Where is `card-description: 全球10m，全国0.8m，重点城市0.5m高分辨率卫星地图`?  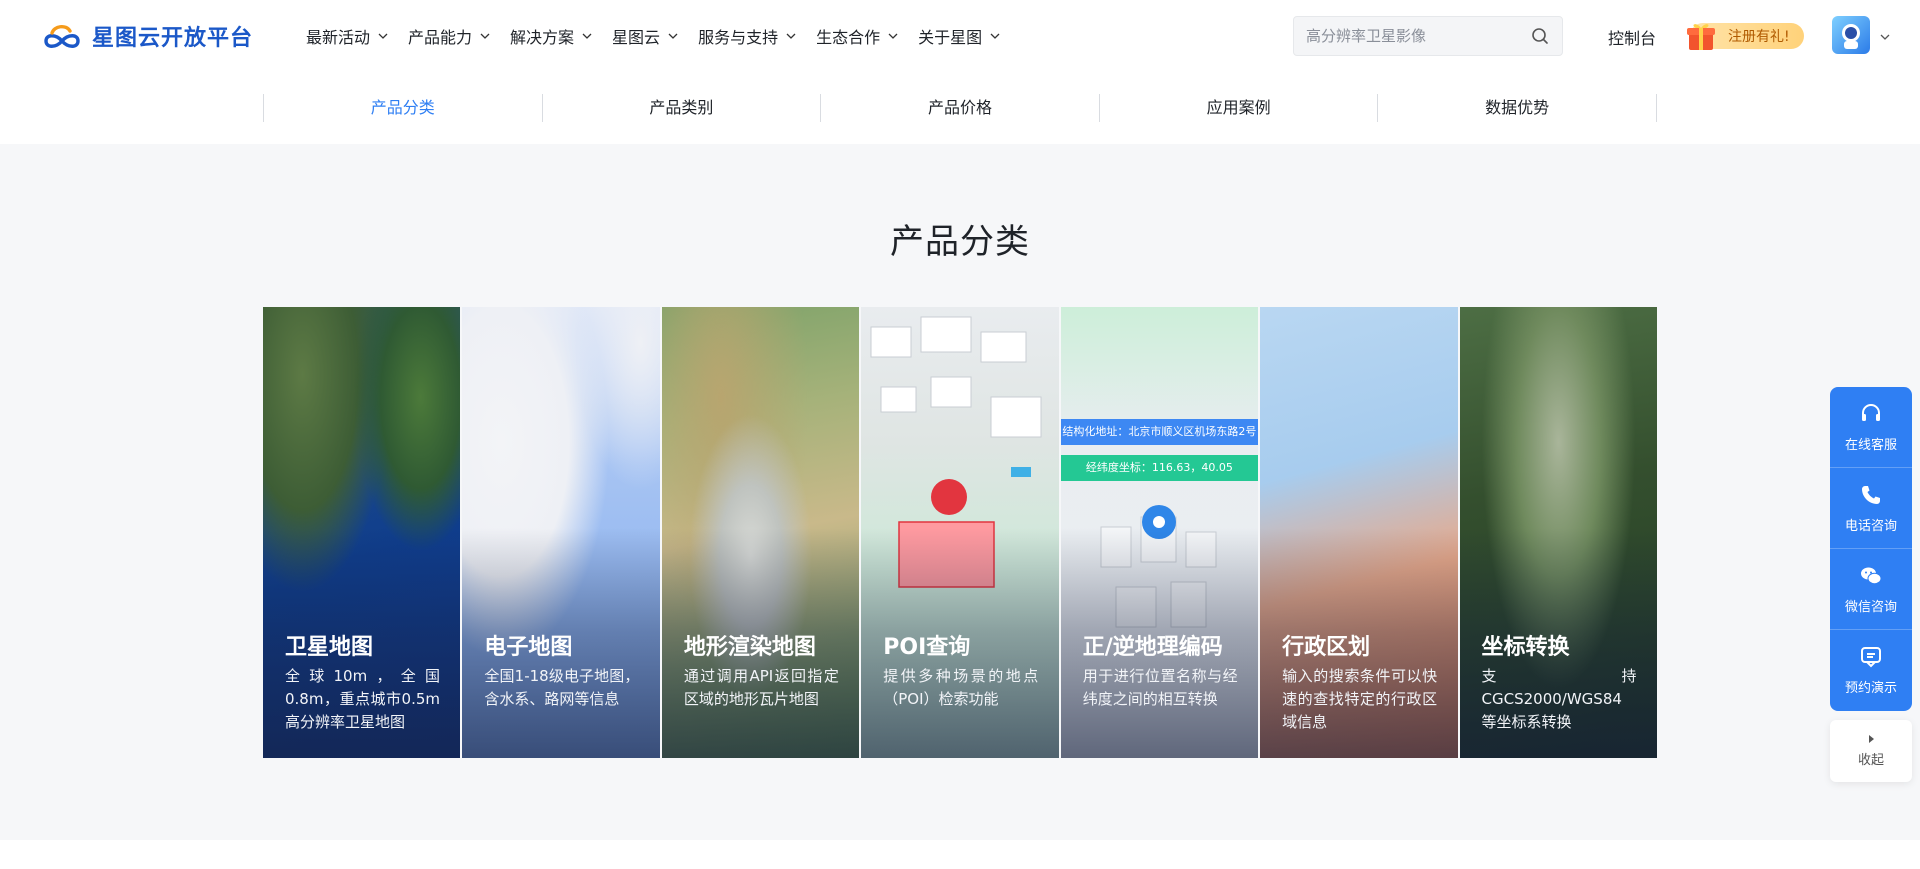
card-description: 全球10m，全国0.8m，重点城市0.5m高分辨率卫星地图 is located at coordinates (362, 699).